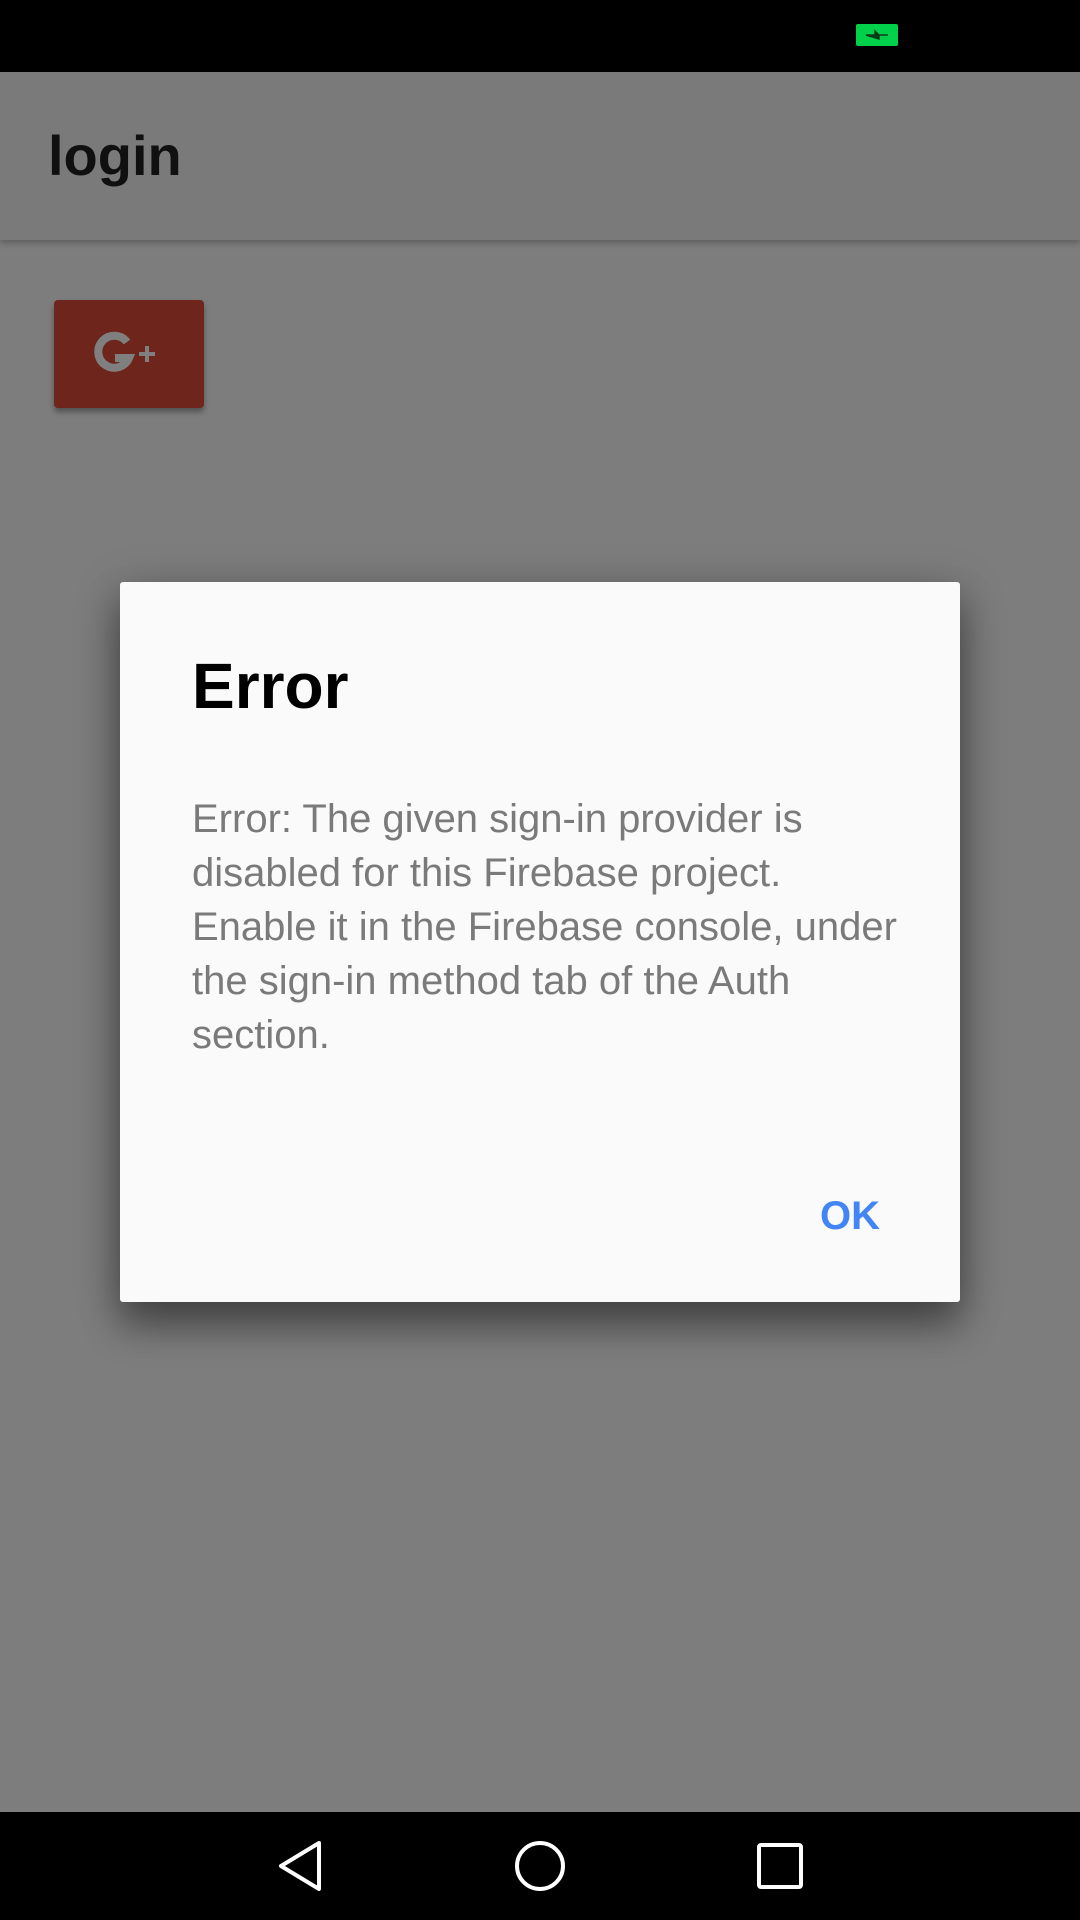 This screenshot has width=1080, height=1920. I want to click on back-button, so click(300, 1866).